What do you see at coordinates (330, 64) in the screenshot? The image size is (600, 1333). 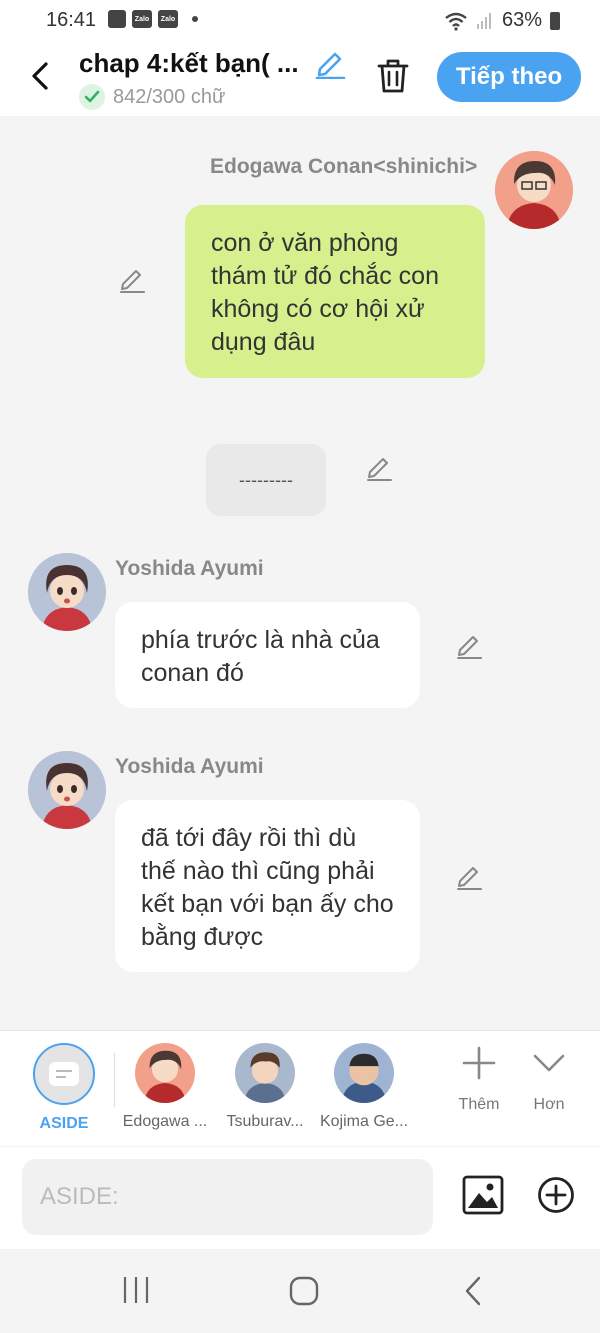 I see `pencil-icon` at bounding box center [330, 64].